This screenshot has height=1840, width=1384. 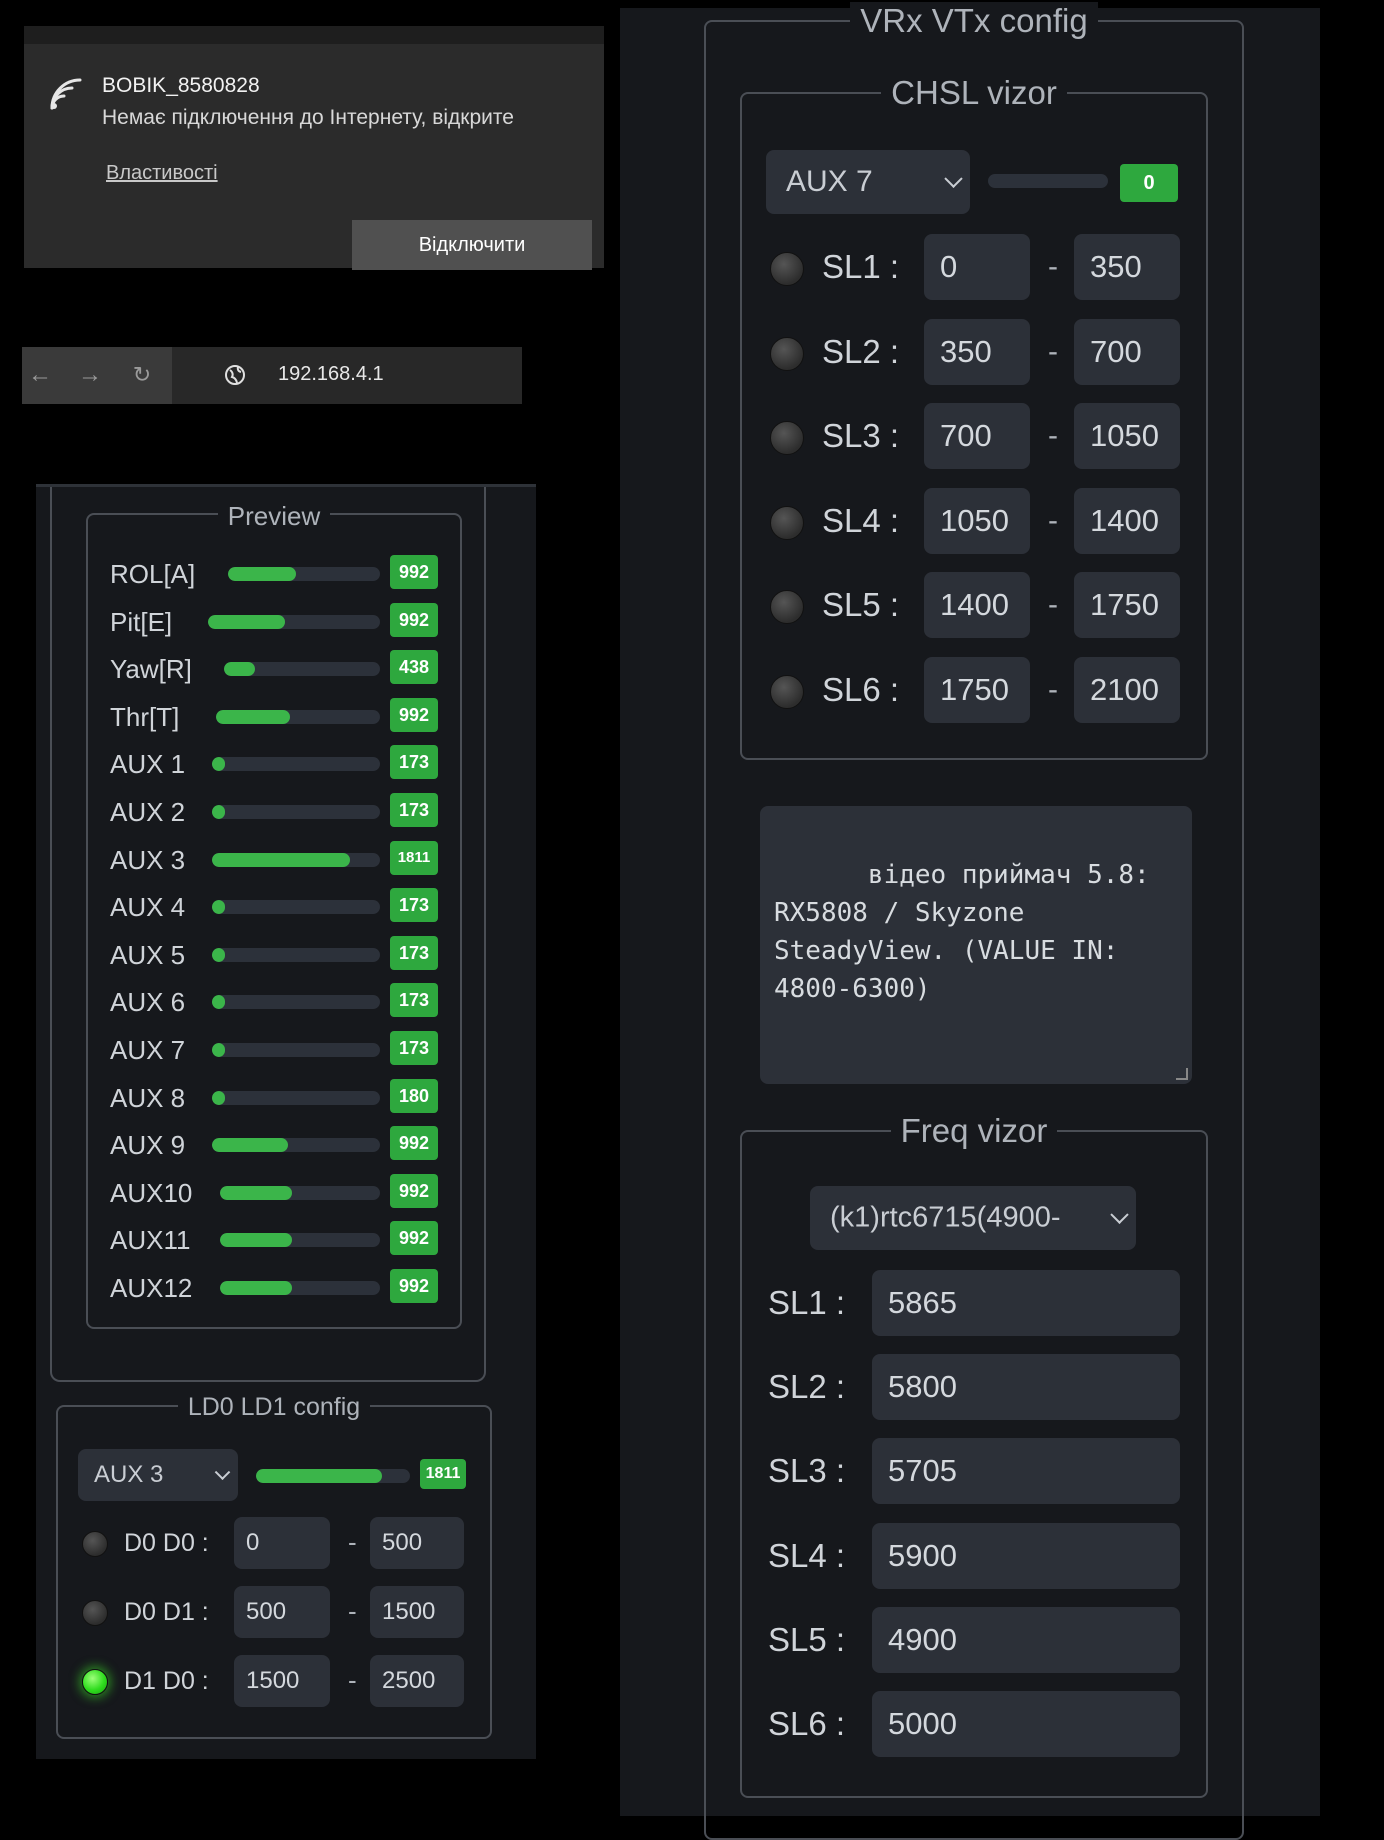 I want to click on preview-channel-row: AUX10 992, so click(x=290, y=1191).